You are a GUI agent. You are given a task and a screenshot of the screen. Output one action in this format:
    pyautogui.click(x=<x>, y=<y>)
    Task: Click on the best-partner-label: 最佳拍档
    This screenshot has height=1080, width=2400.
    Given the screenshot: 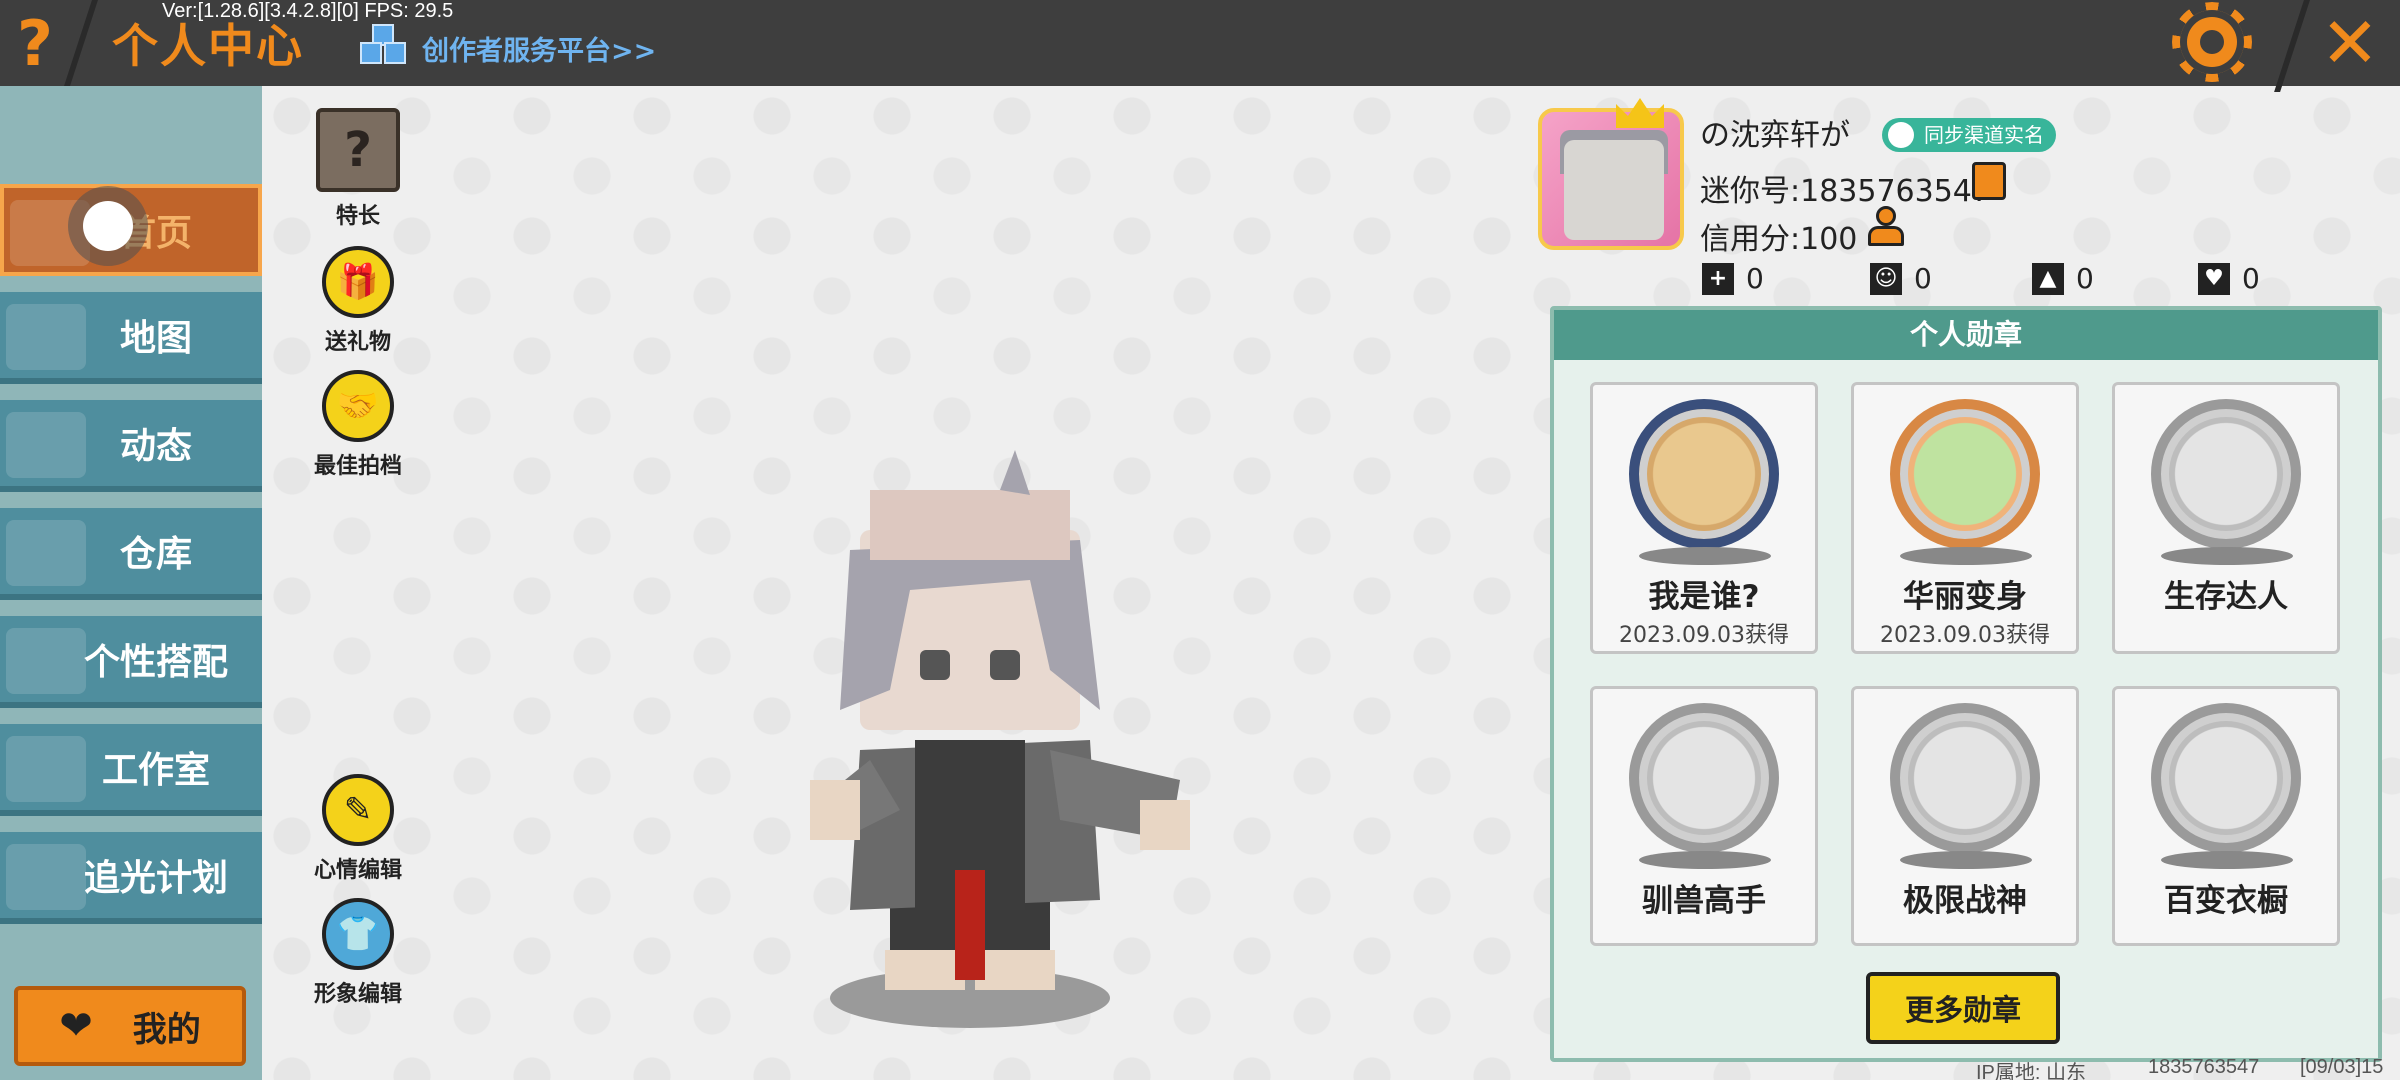 What is the action you would take?
    pyautogui.click(x=357, y=466)
    